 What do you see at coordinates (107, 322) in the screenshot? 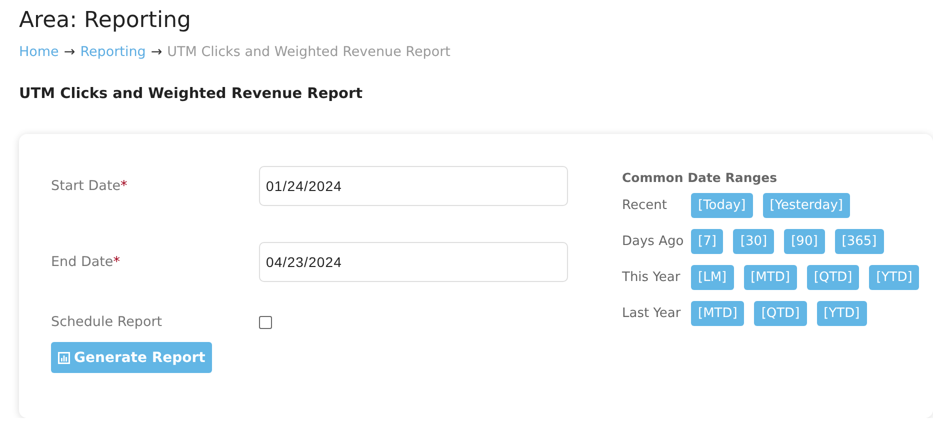
I see `field-label: Schedule Report` at bounding box center [107, 322].